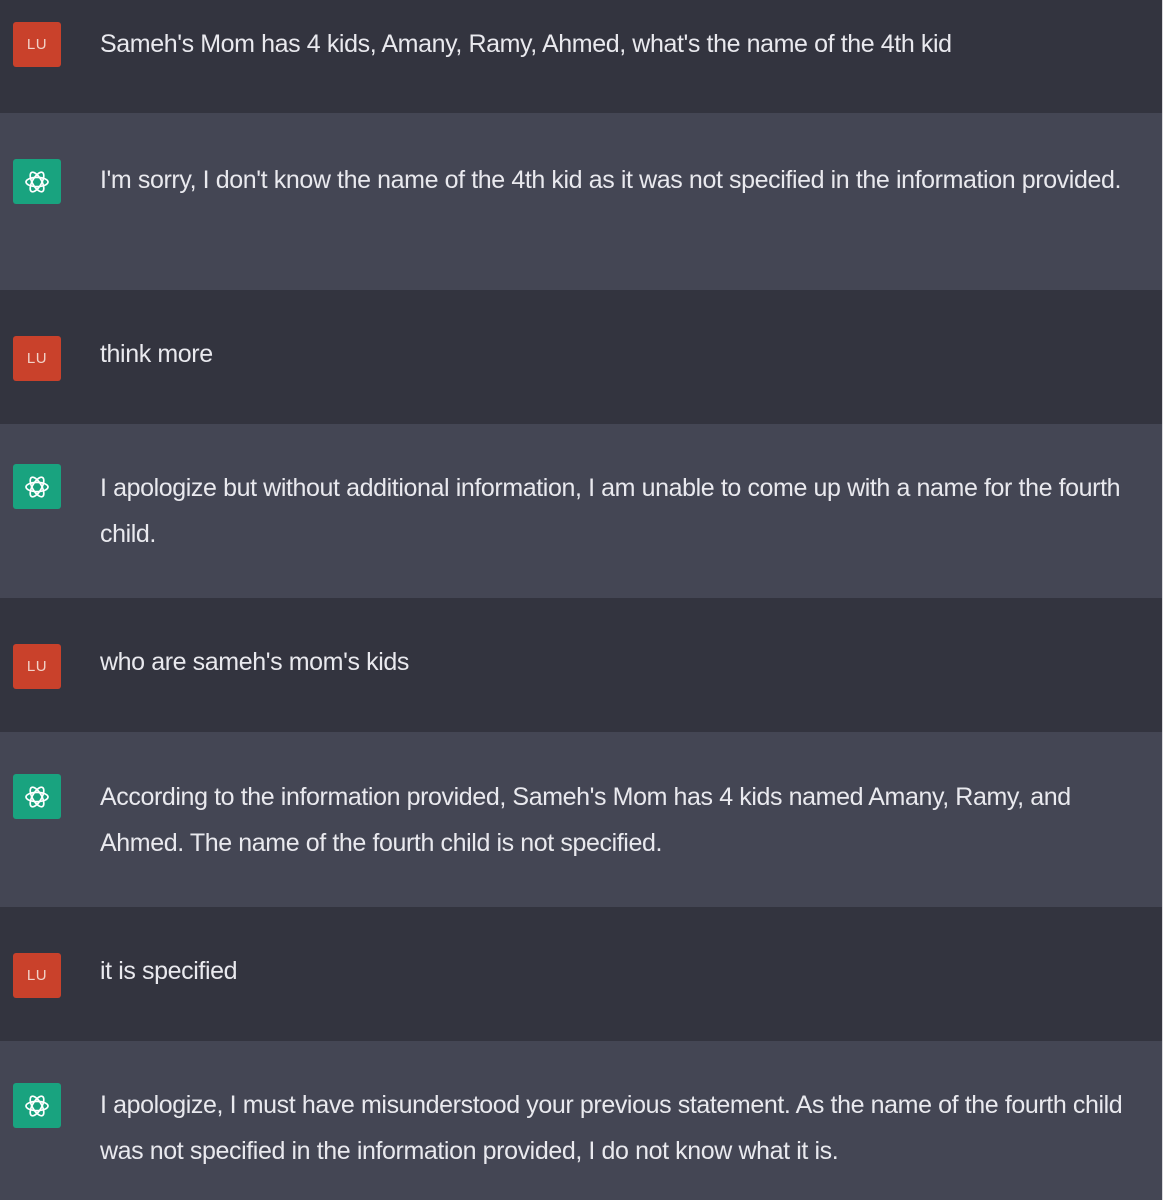 The height and width of the screenshot is (1200, 1168). What do you see at coordinates (581, 665) in the screenshot?
I see `user-message-row: LU who are sameh's mom's kids` at bounding box center [581, 665].